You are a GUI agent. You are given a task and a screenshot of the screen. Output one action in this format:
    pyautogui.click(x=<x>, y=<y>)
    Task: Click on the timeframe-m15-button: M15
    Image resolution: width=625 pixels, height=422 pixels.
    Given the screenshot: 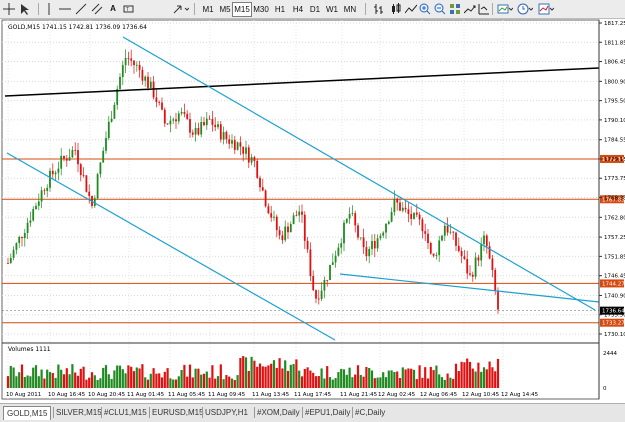 What is the action you would take?
    pyautogui.click(x=242, y=9)
    